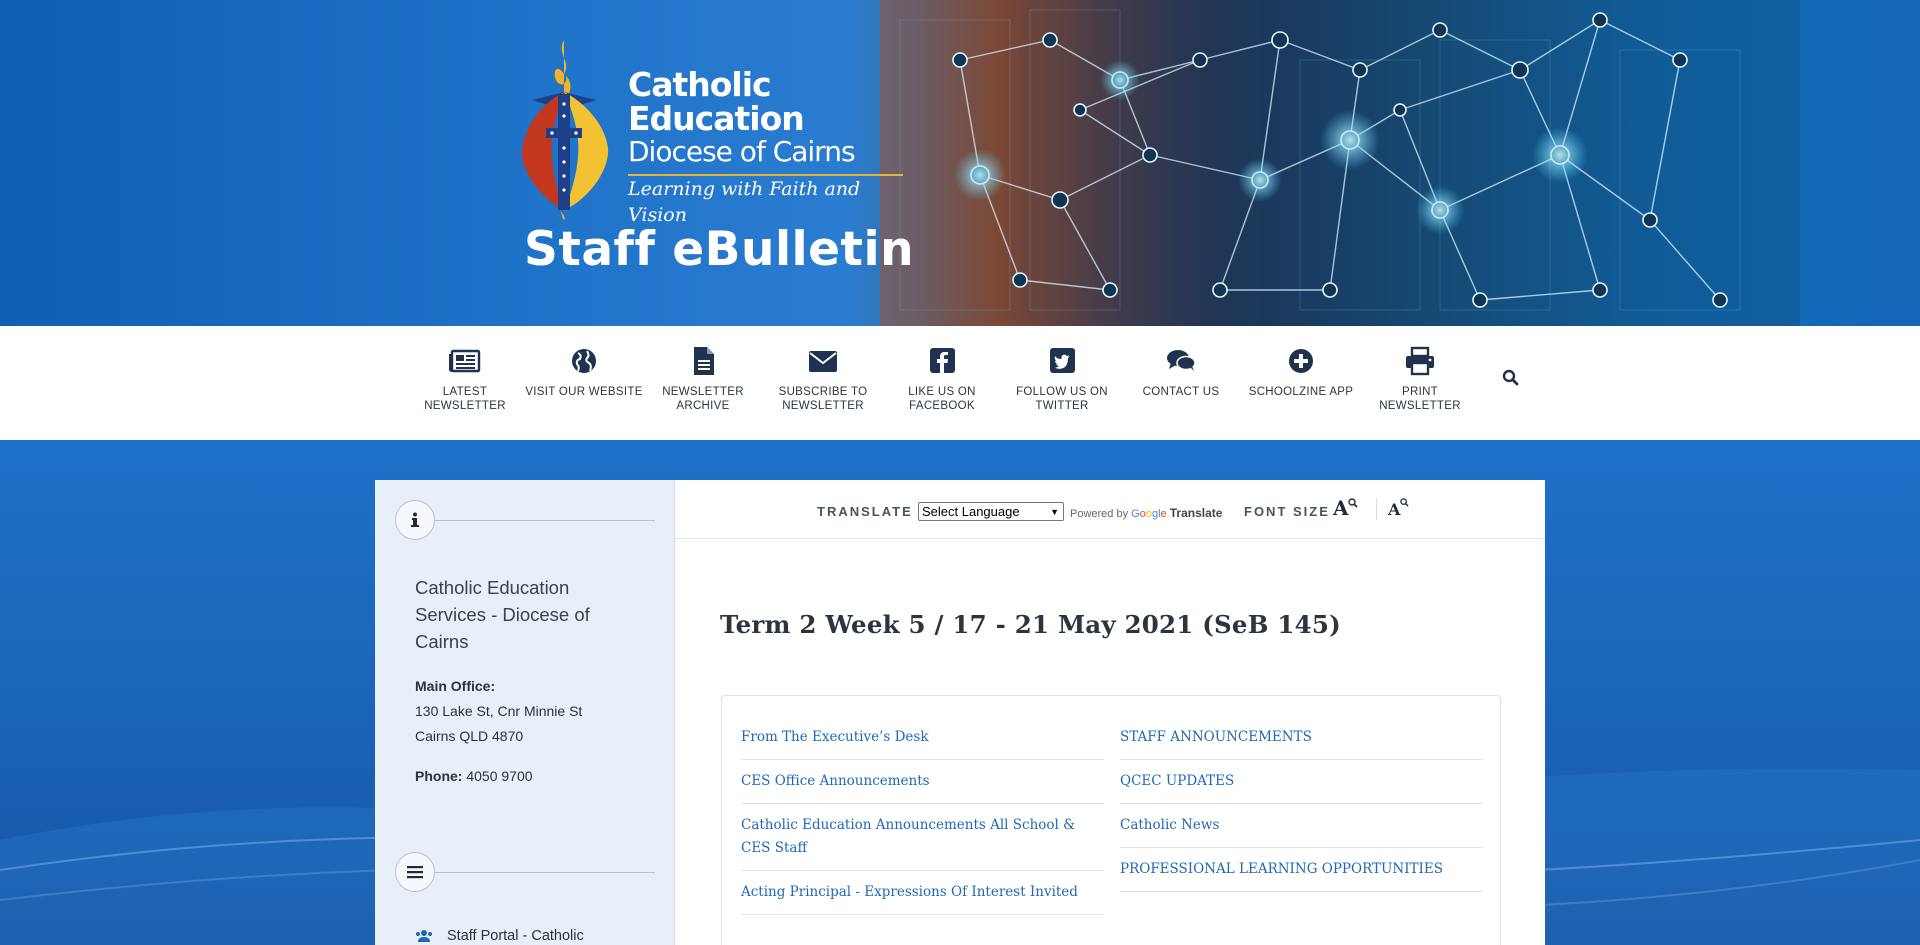 Image resolution: width=1920 pixels, height=945 pixels. Describe the element at coordinates (1420, 361) in the screenshot. I see `printer-icon` at that location.